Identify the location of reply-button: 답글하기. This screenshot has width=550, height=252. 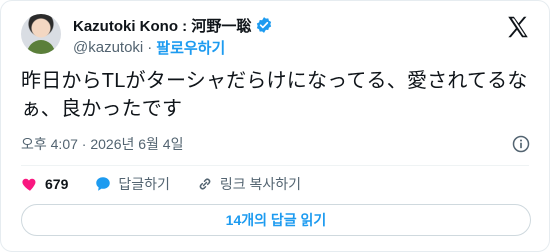
(132, 184).